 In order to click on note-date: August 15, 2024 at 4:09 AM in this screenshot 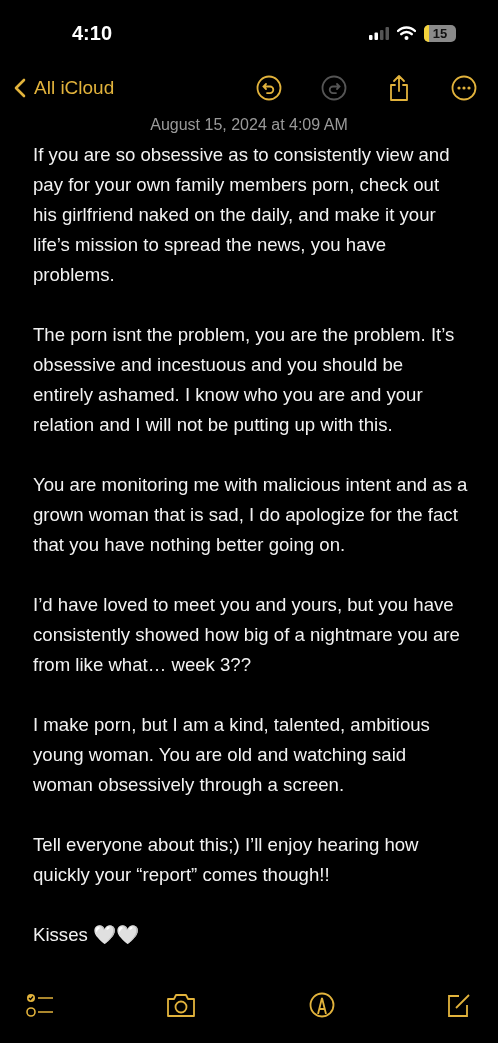, I will do `click(249, 125)`.